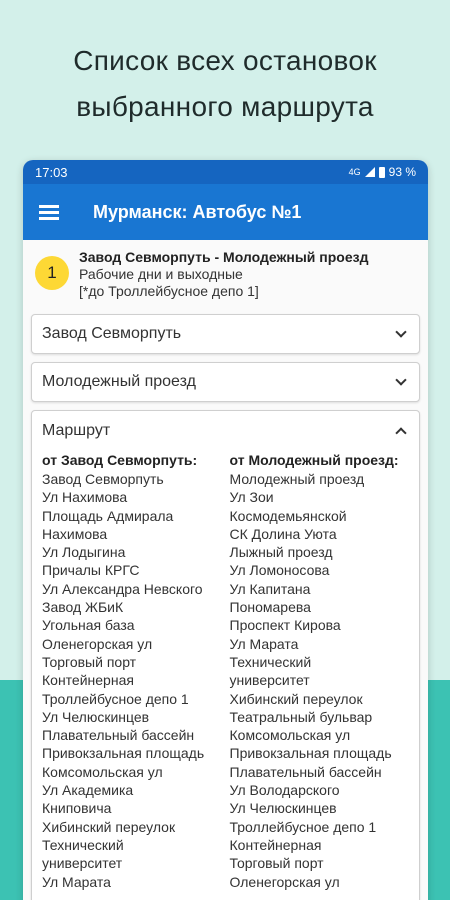 This screenshot has height=900, width=450. What do you see at coordinates (85, 497) in the screenshot?
I see `stop-item: Ул Нахимова` at bounding box center [85, 497].